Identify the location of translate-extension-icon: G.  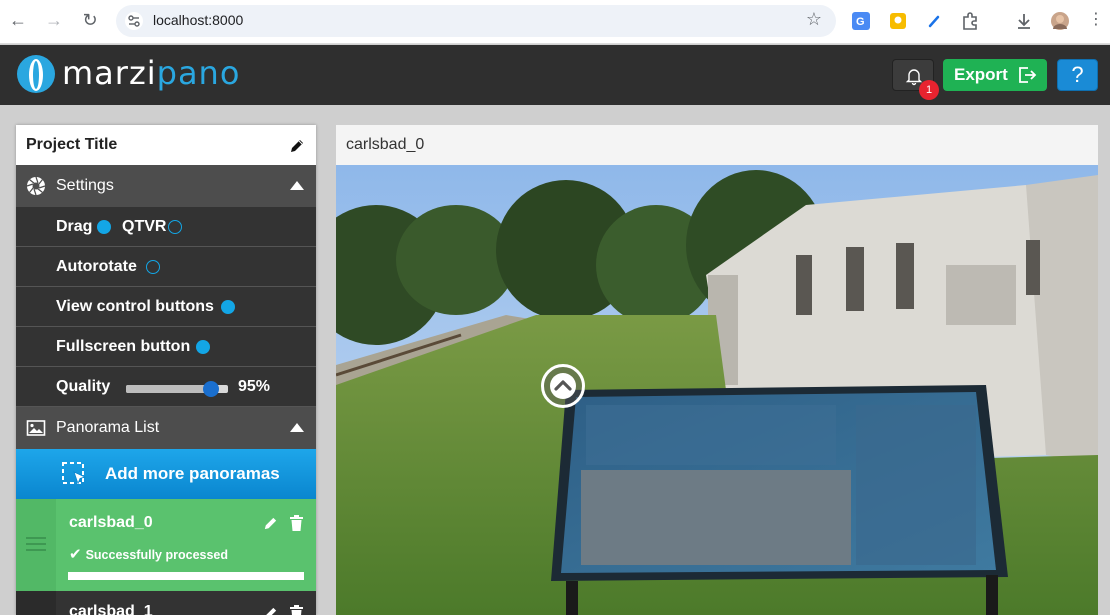
(861, 21).